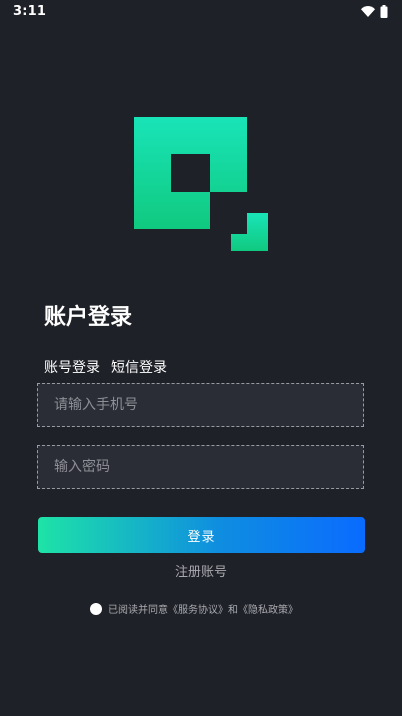 The image size is (402, 716). I want to click on status-time: 3:11, so click(30, 11).